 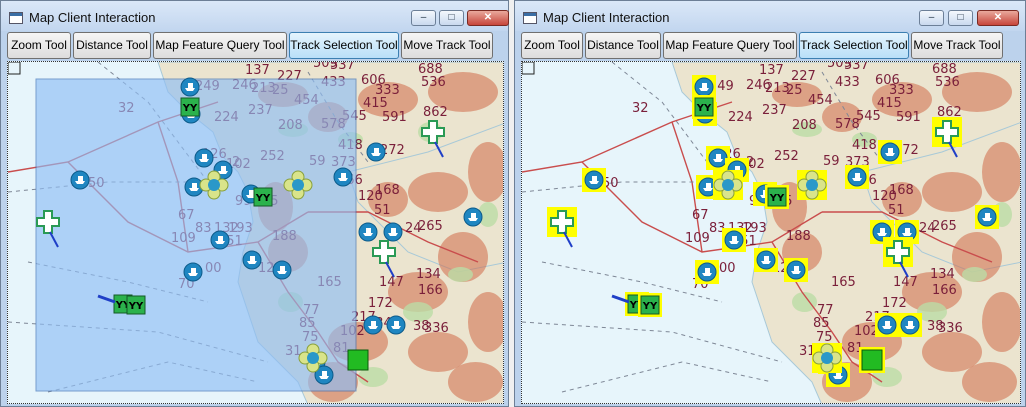 What do you see at coordinates (820, 100) in the screenshot?
I see `map-depth-label: 454` at bounding box center [820, 100].